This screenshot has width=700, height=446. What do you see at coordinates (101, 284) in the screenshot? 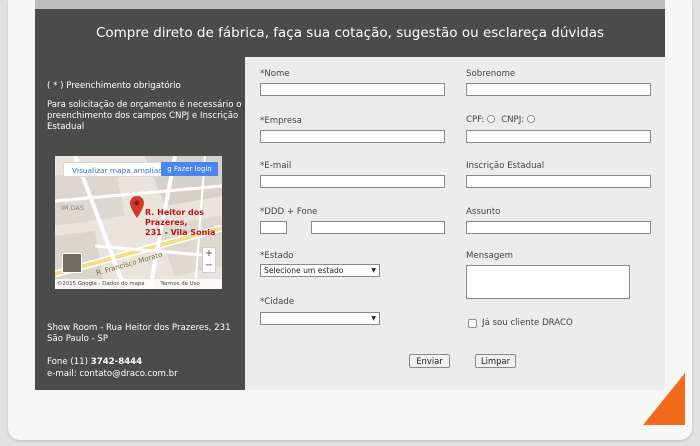
I see `map-copyright: ©2015 Google - Dados do mapa` at bounding box center [101, 284].